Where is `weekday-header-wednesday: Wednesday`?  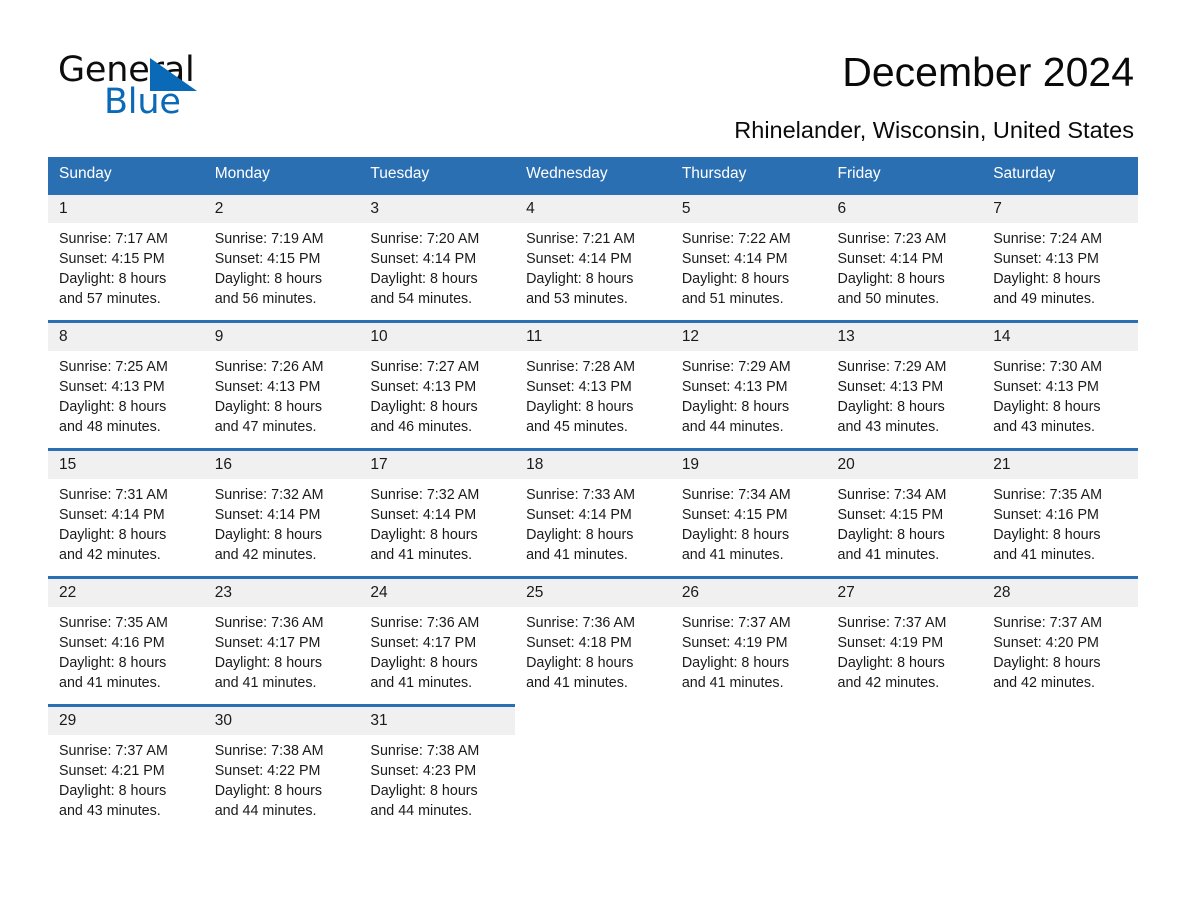 weekday-header-wednesday: Wednesday is located at coordinates (593, 174).